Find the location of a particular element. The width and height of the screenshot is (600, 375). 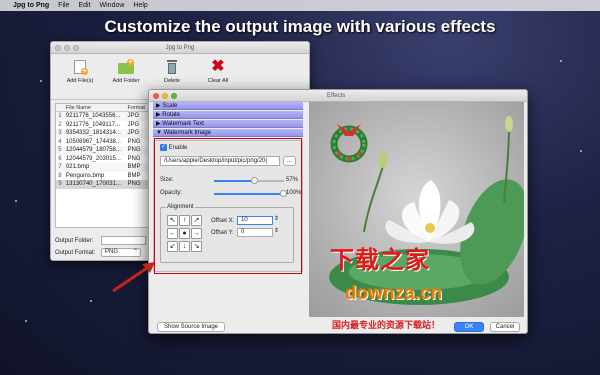

add-files-label: Add File(s) is located at coordinates (80, 81).